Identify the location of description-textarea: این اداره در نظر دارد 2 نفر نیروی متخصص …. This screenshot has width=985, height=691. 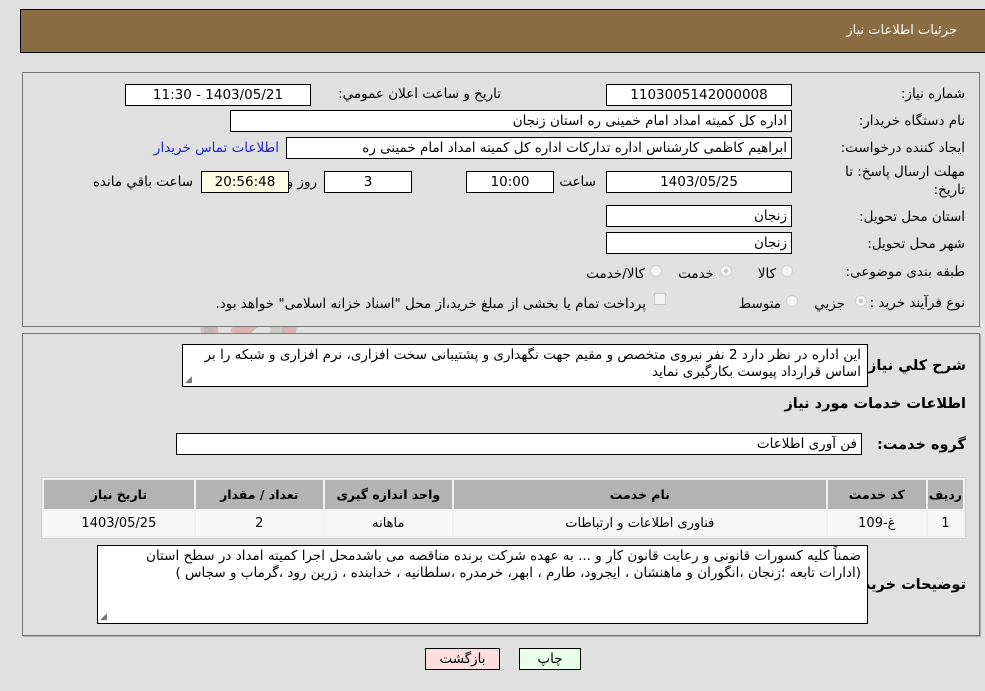
(525, 365).